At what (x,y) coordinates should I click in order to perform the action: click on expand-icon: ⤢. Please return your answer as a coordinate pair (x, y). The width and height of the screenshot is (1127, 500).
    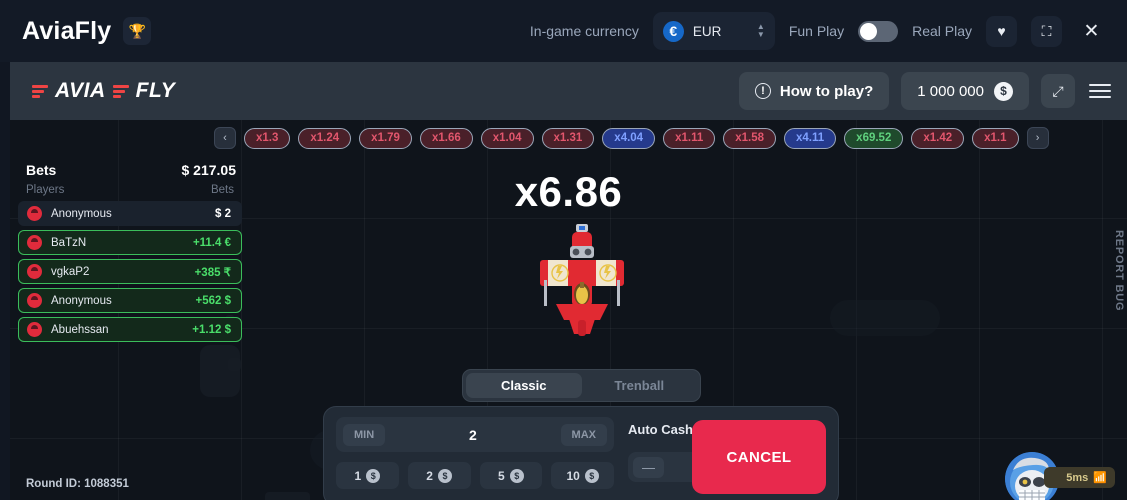
    Looking at the image, I should click on (1058, 91).